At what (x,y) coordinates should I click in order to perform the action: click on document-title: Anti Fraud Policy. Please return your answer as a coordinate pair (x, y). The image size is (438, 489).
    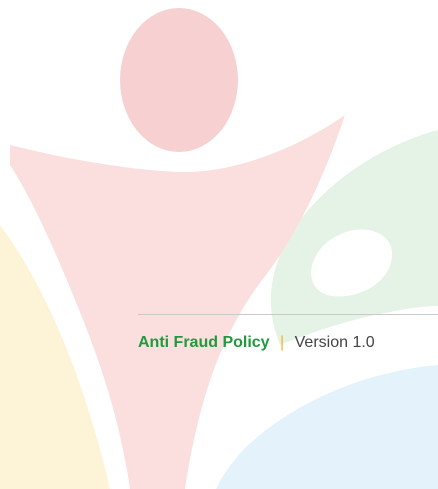
    Looking at the image, I should click on (204, 342).